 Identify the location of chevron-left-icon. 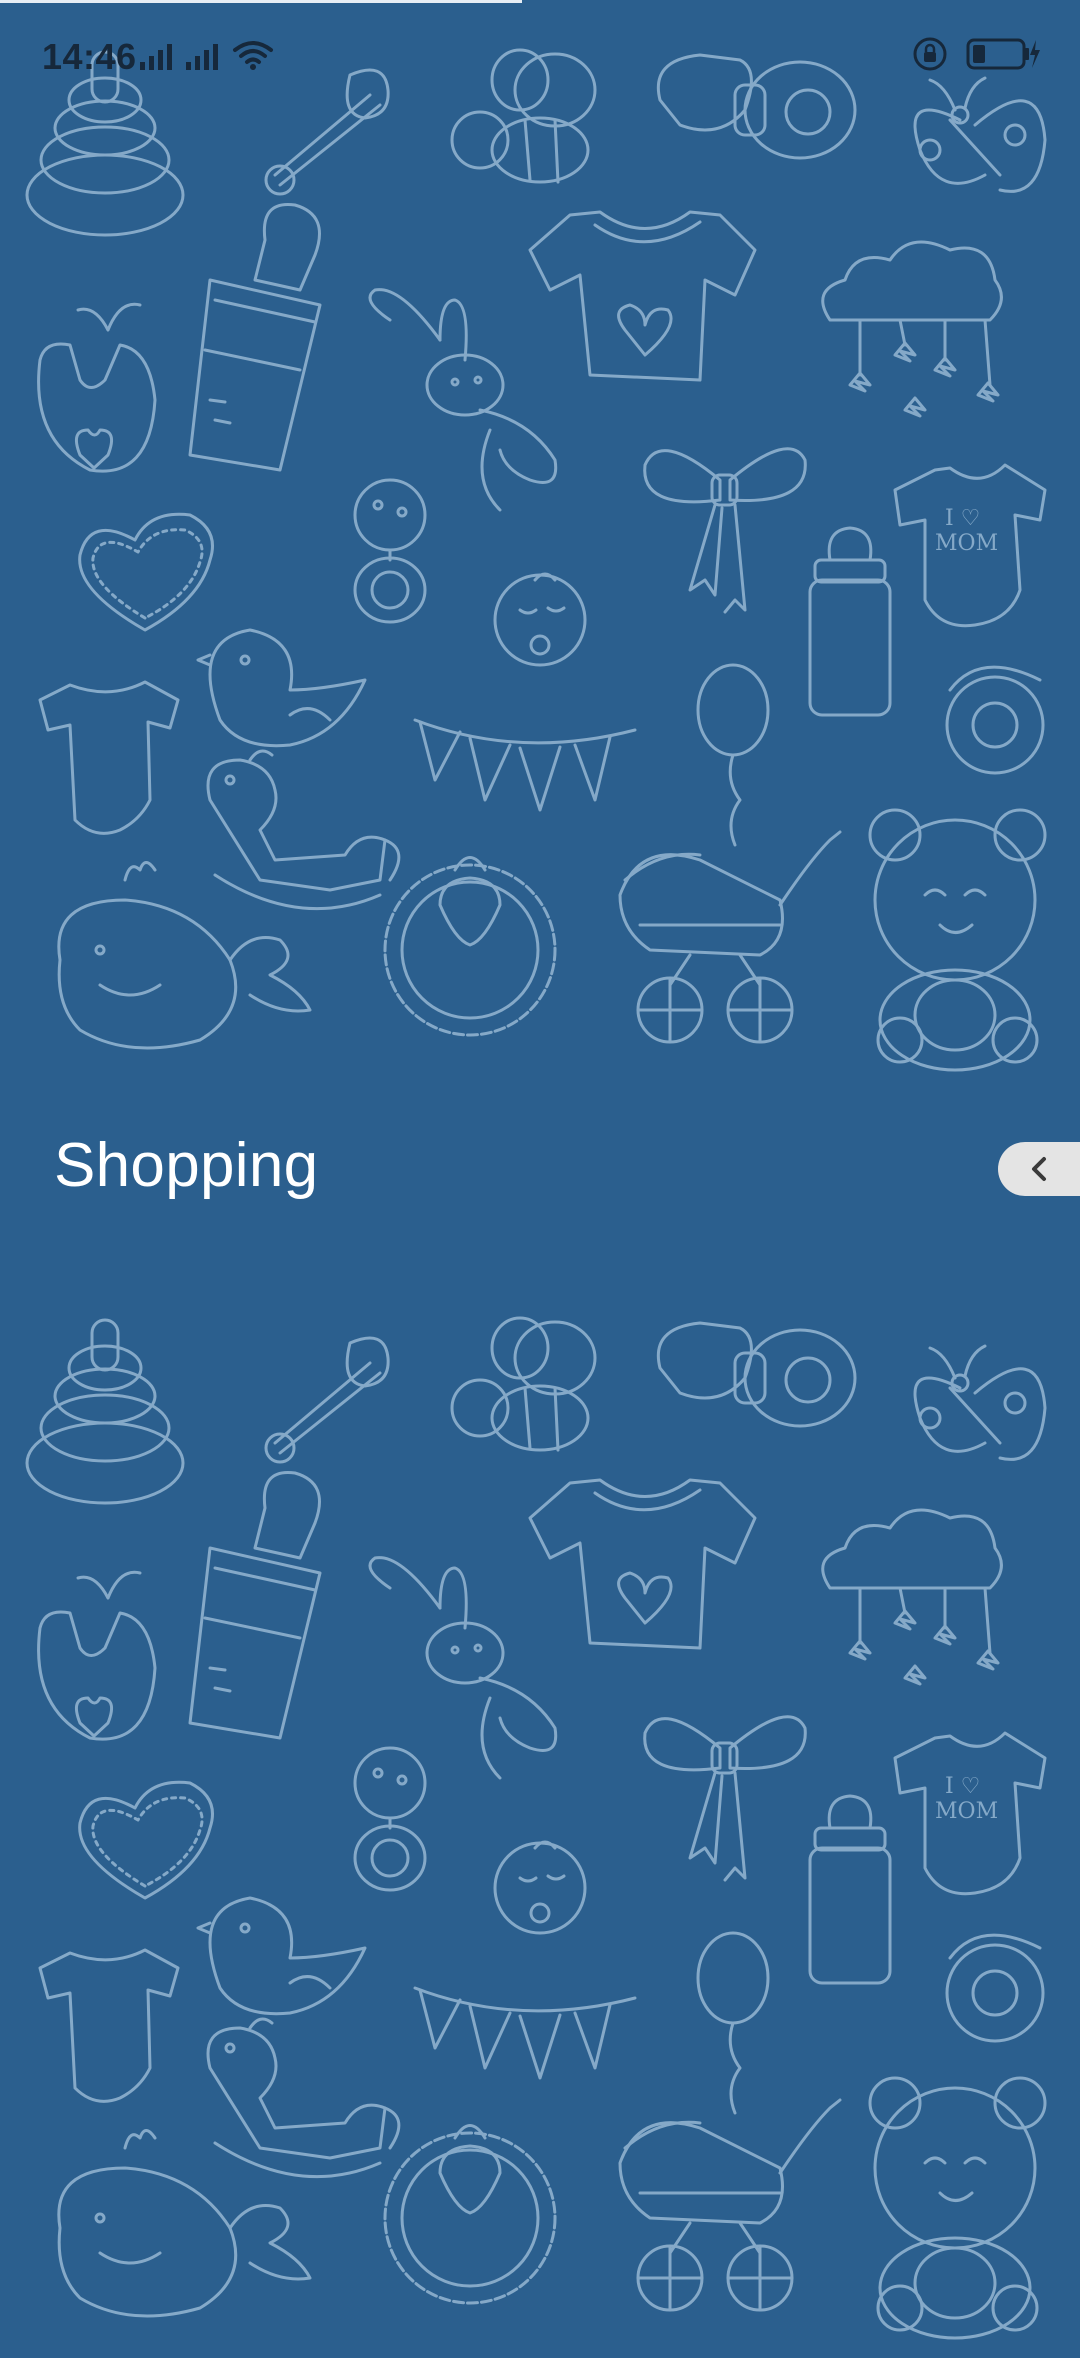
(1039, 1169).